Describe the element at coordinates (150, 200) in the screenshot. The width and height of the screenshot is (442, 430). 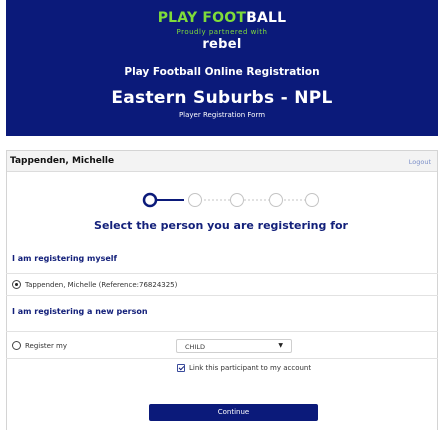
I see `step-1-current` at that location.